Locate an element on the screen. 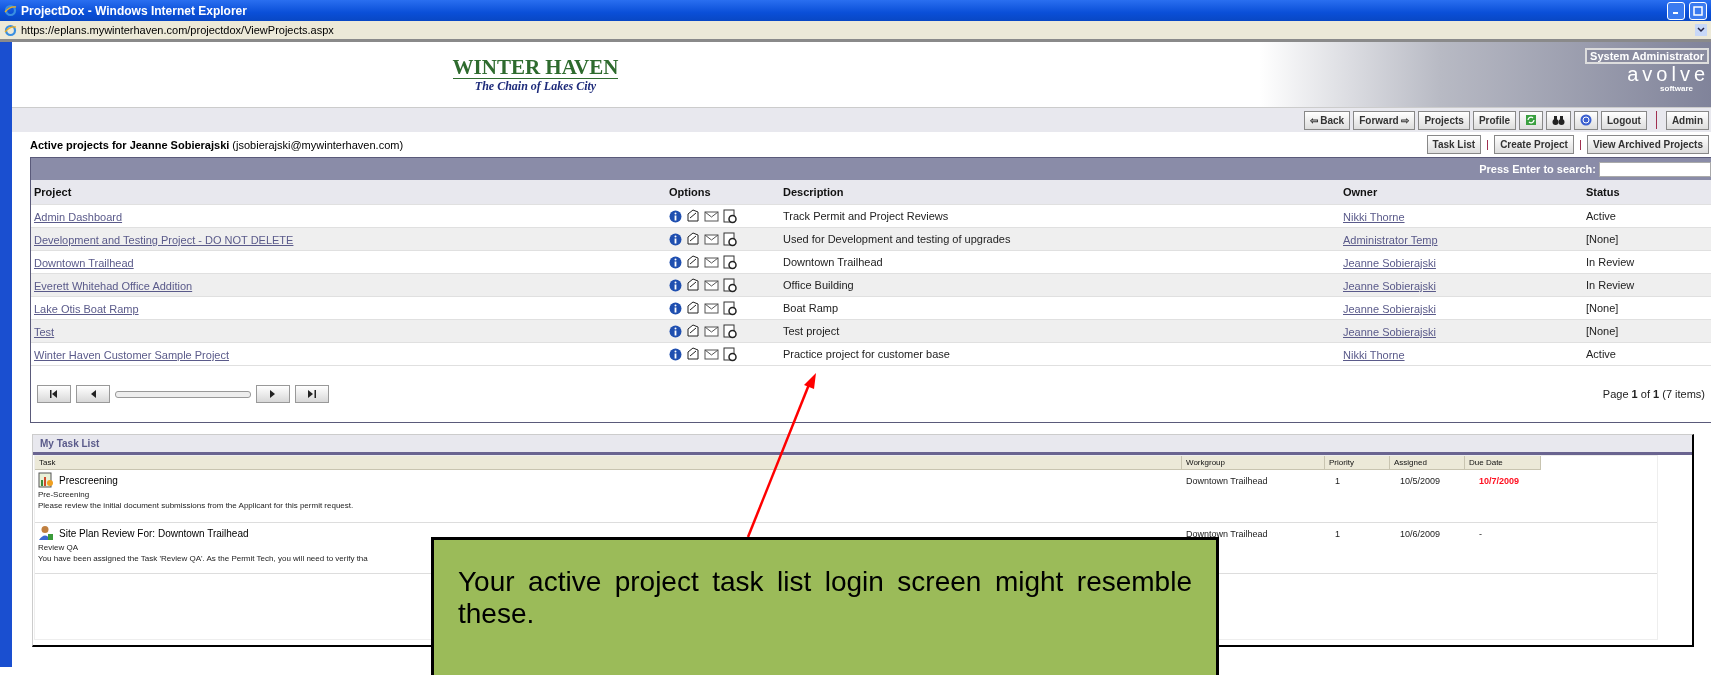 Image resolution: width=1711 pixels, height=675 pixels. project-link: Lake Otis Boat Ramp is located at coordinates (86, 309).